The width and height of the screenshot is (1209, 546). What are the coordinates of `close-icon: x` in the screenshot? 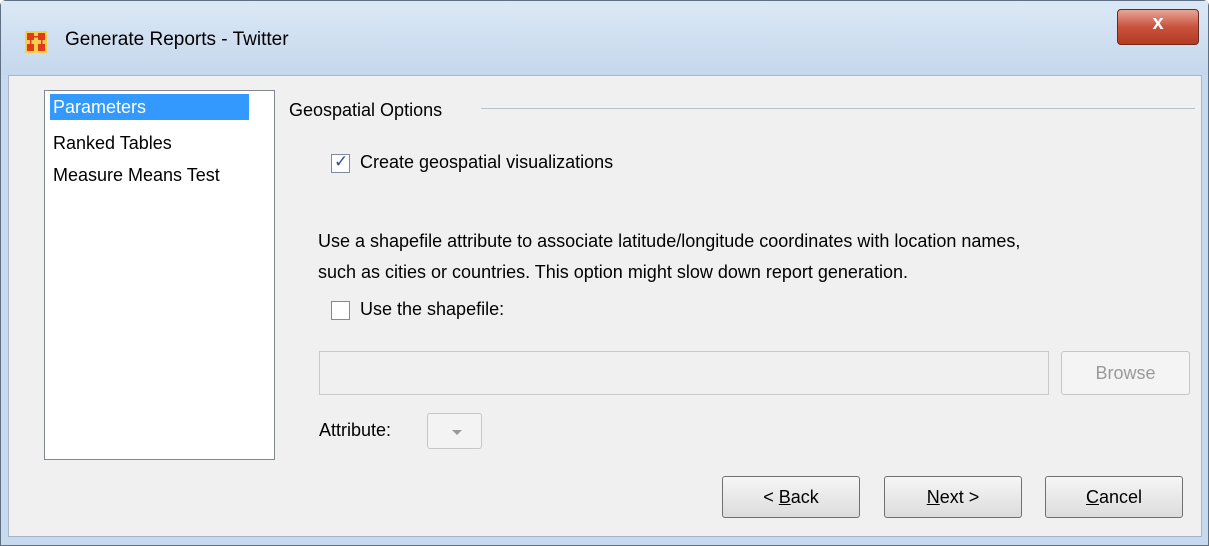 It's located at (1158, 23).